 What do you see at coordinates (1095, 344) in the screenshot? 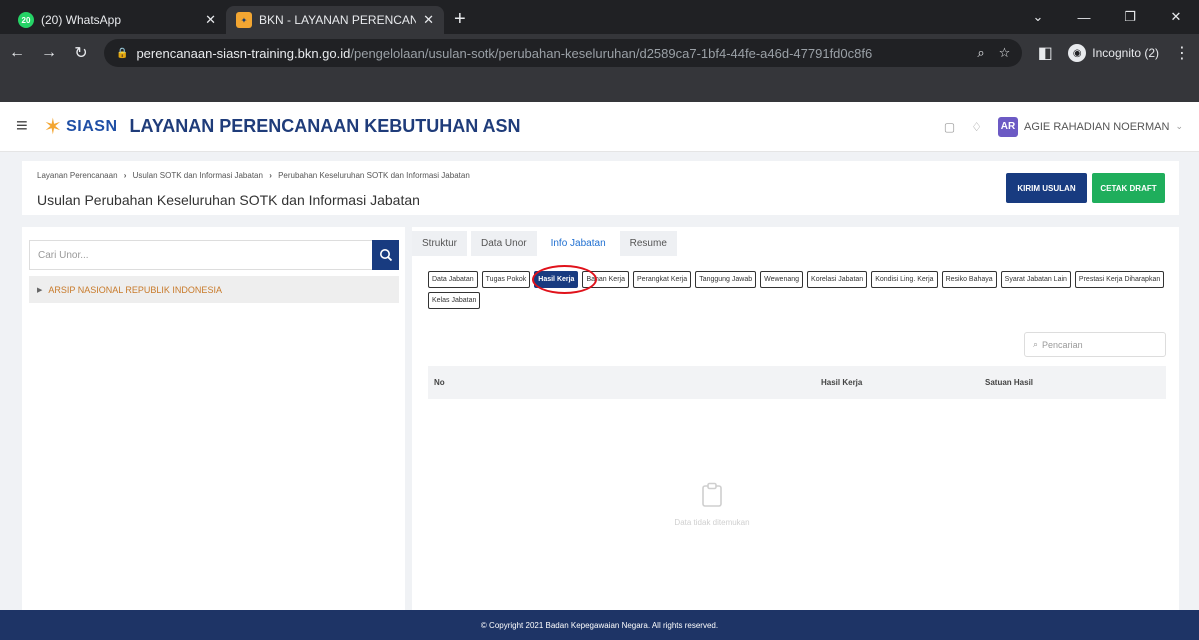
I see `pencarian-input: ⌕ Pencarian` at bounding box center [1095, 344].